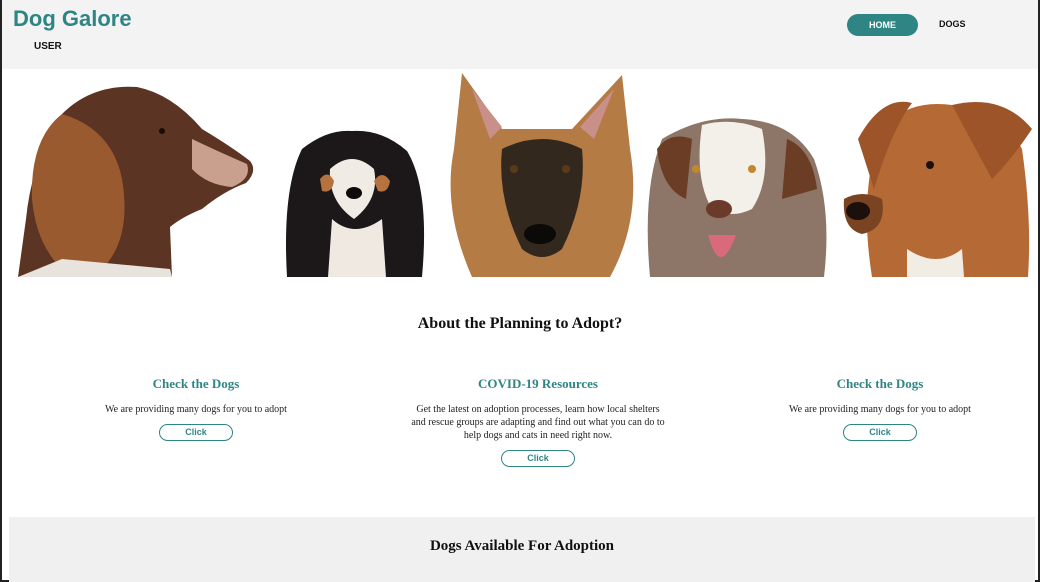 This screenshot has width=1040, height=582. Describe the element at coordinates (522, 546) in the screenshot. I see `available-dogs-title: Dogs Available For Adoption` at that location.